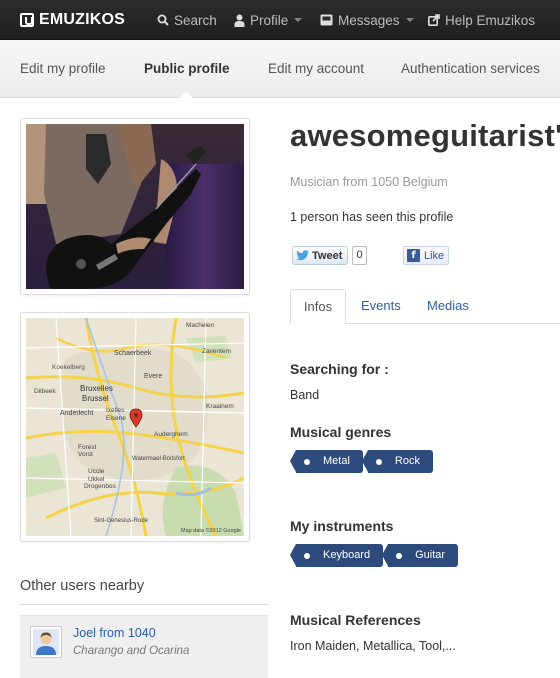 The height and width of the screenshot is (678, 560). Describe the element at coordinates (342, 526) in the screenshot. I see `instruments-title: My instruments` at that location.